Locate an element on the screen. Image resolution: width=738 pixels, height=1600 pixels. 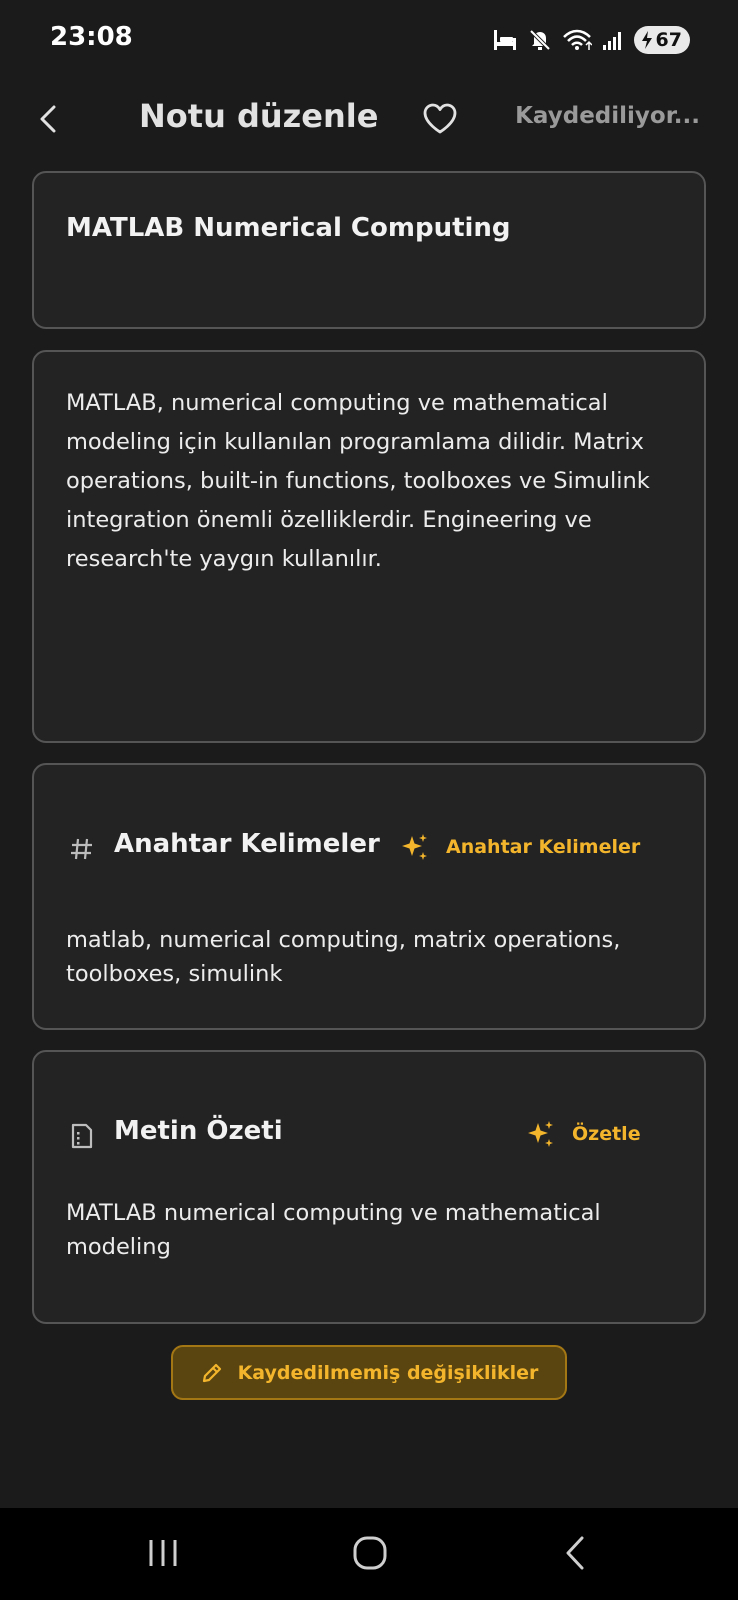
status-bar: 23:08 67 is located at coordinates (369, 40).